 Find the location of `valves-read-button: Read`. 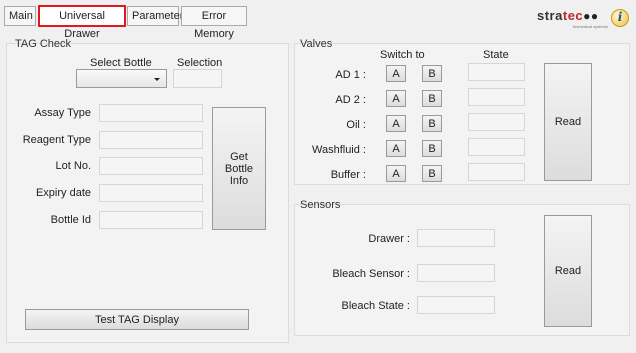

valves-read-button: Read is located at coordinates (568, 122).